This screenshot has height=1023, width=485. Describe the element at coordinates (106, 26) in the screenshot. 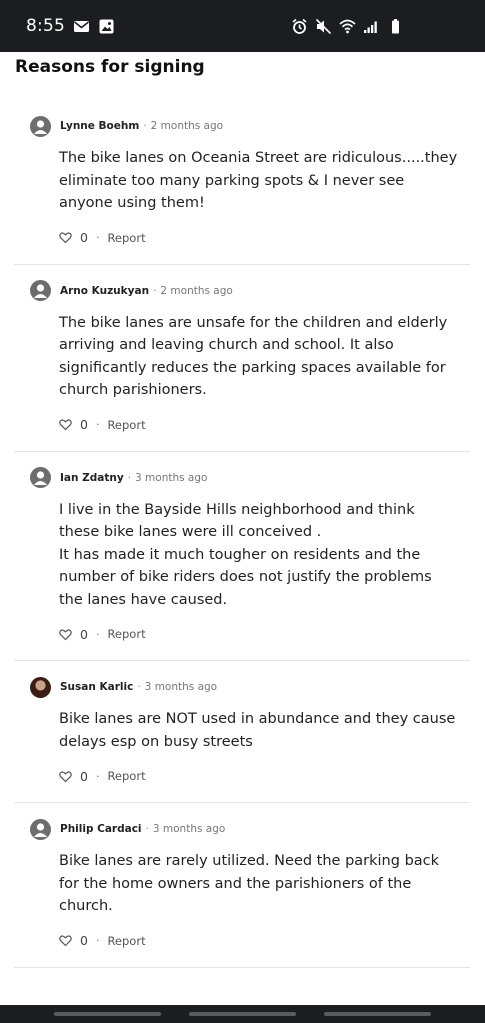

I see `image-icon` at that location.